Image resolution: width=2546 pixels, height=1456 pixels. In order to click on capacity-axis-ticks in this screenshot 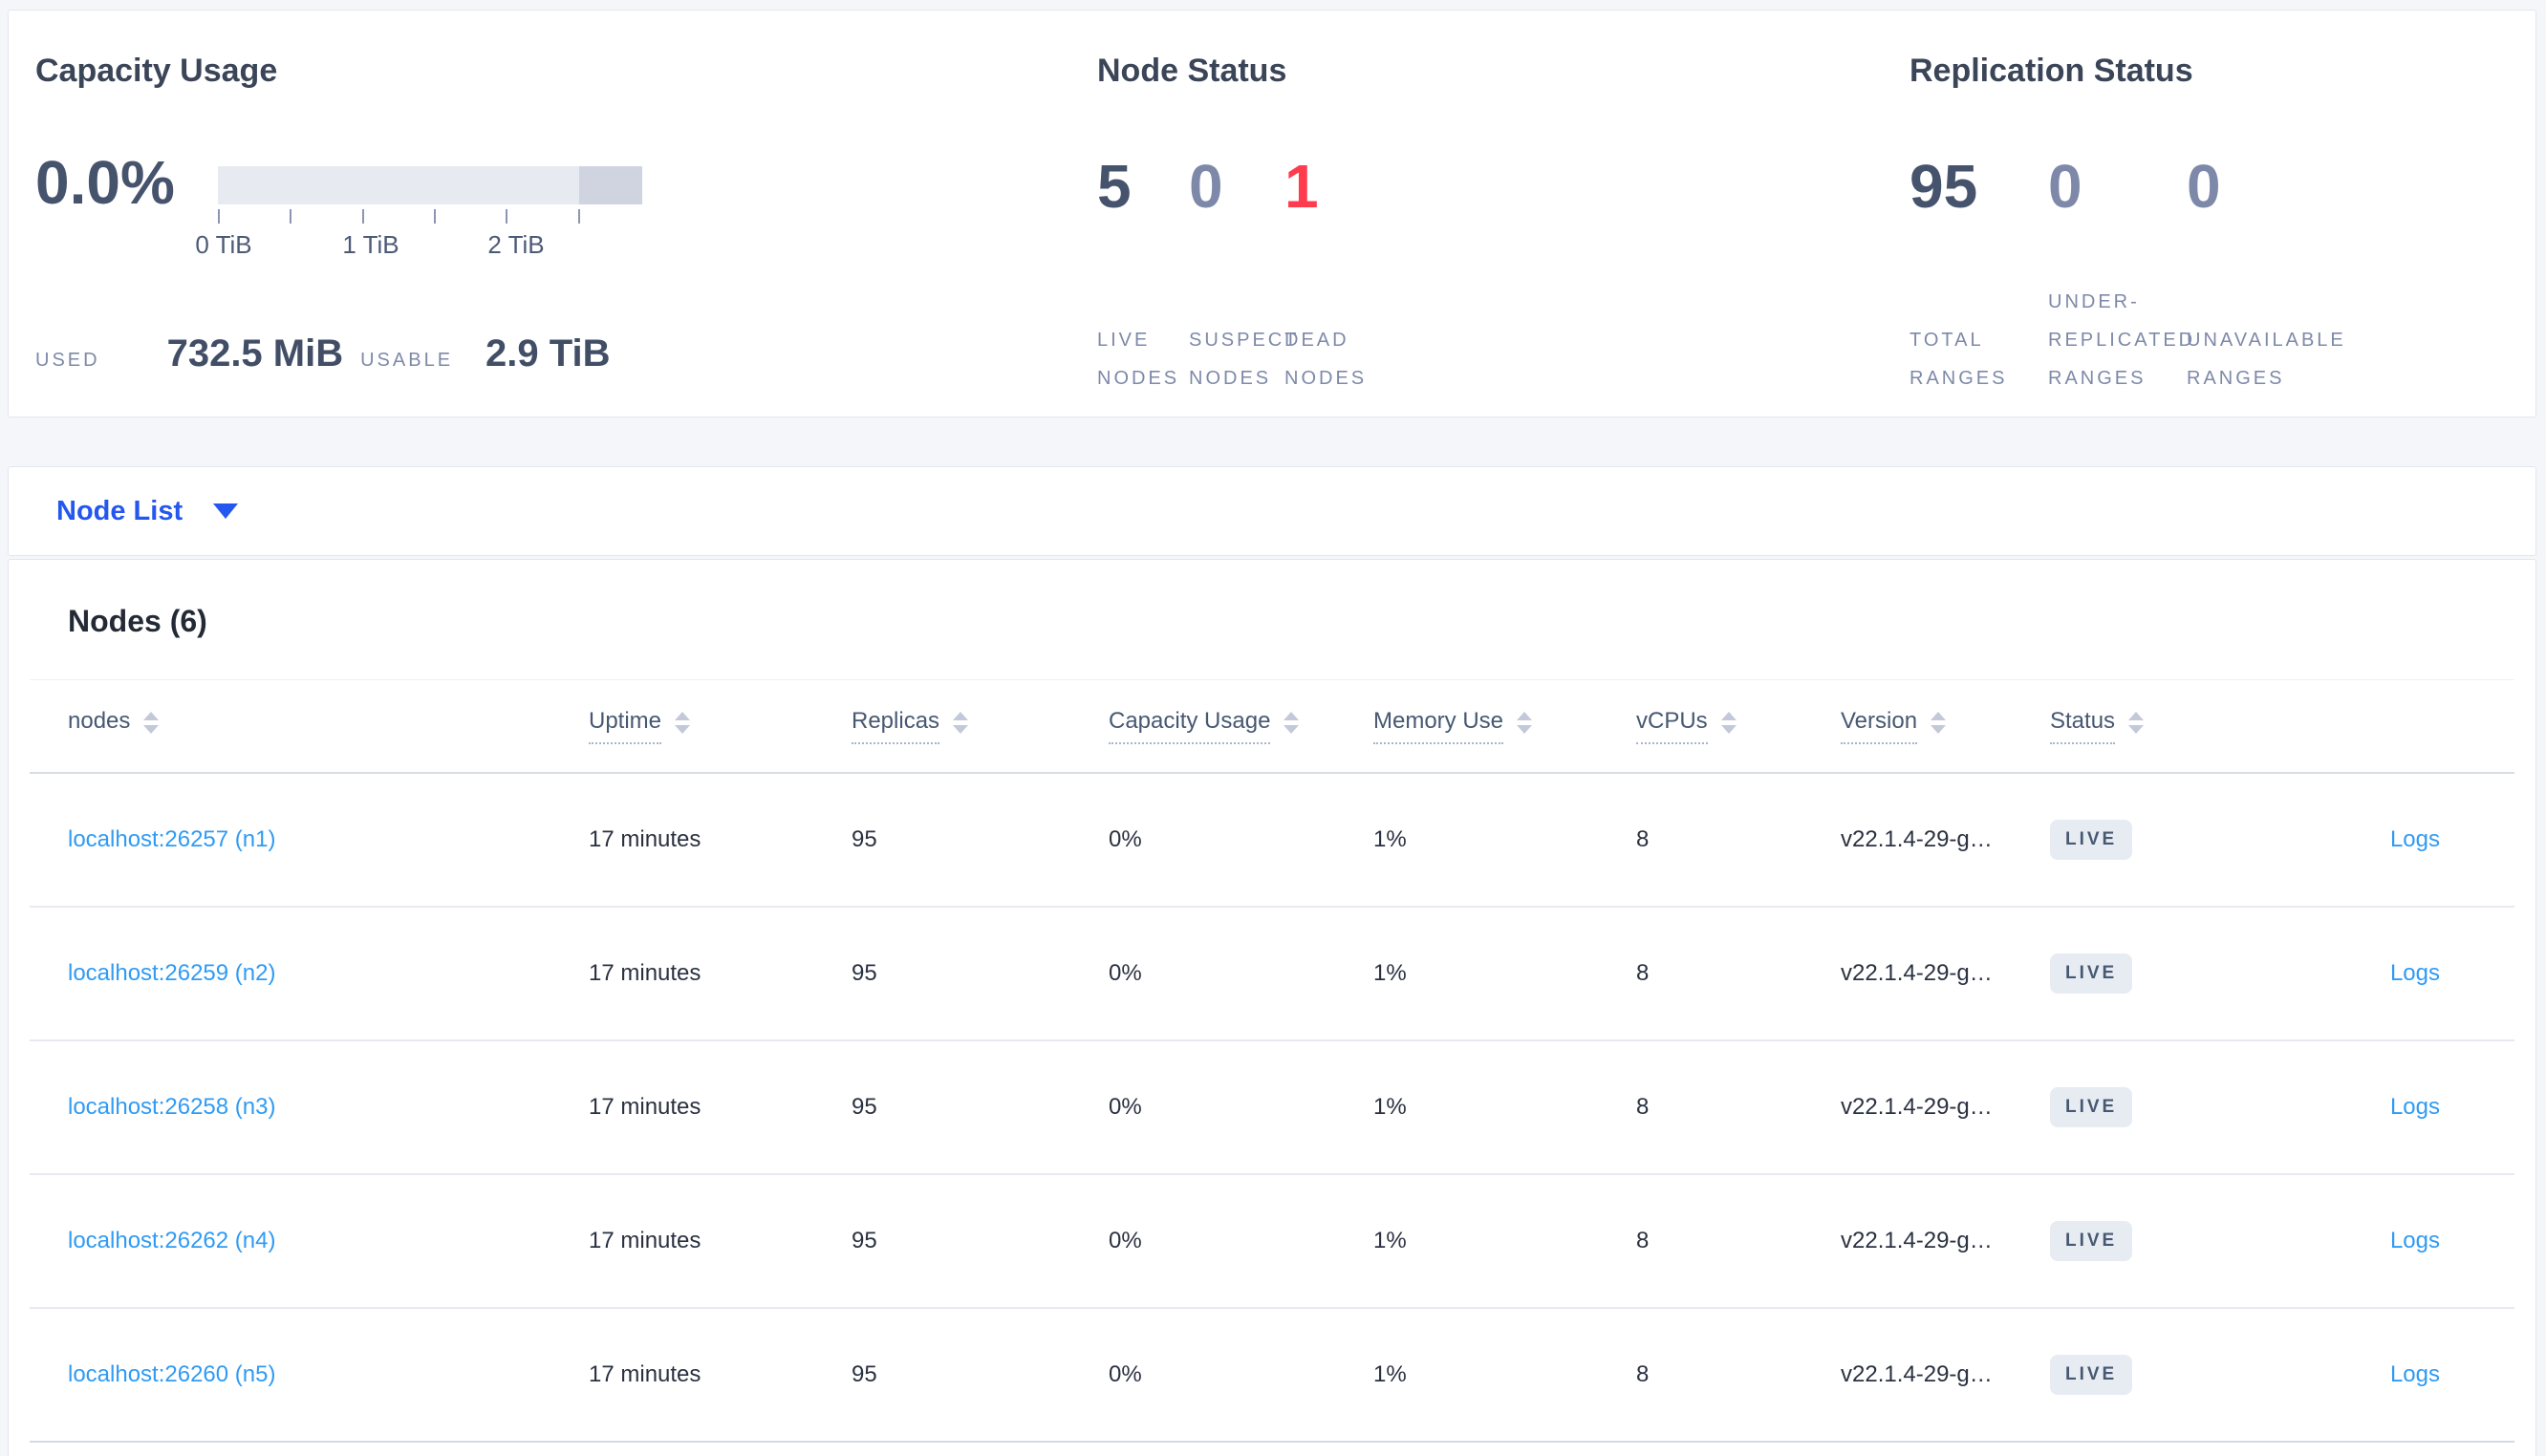, I will do `click(399, 217)`.